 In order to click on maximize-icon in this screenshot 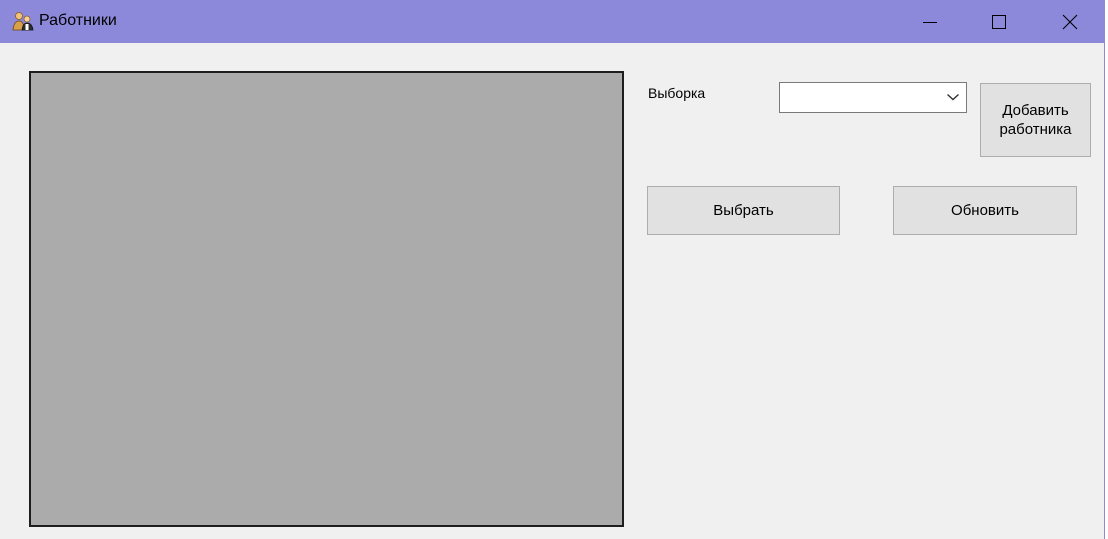, I will do `click(999, 21)`.